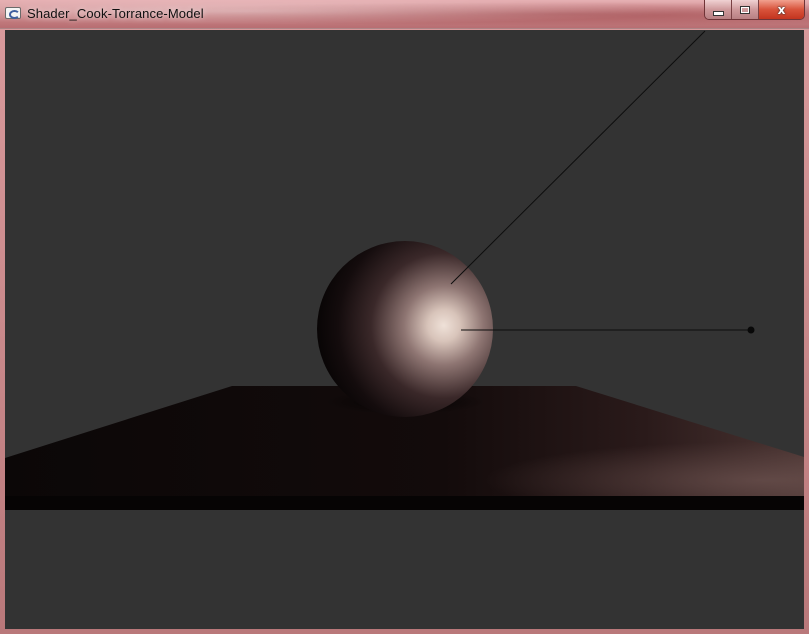  I want to click on minimize-button, so click(718, 9).